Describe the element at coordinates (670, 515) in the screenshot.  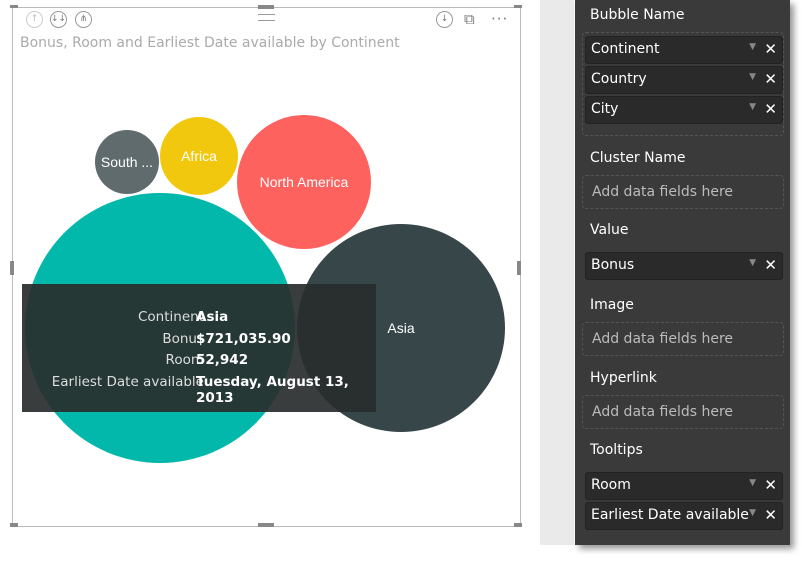
I see `field-name: Earliest Date available` at that location.